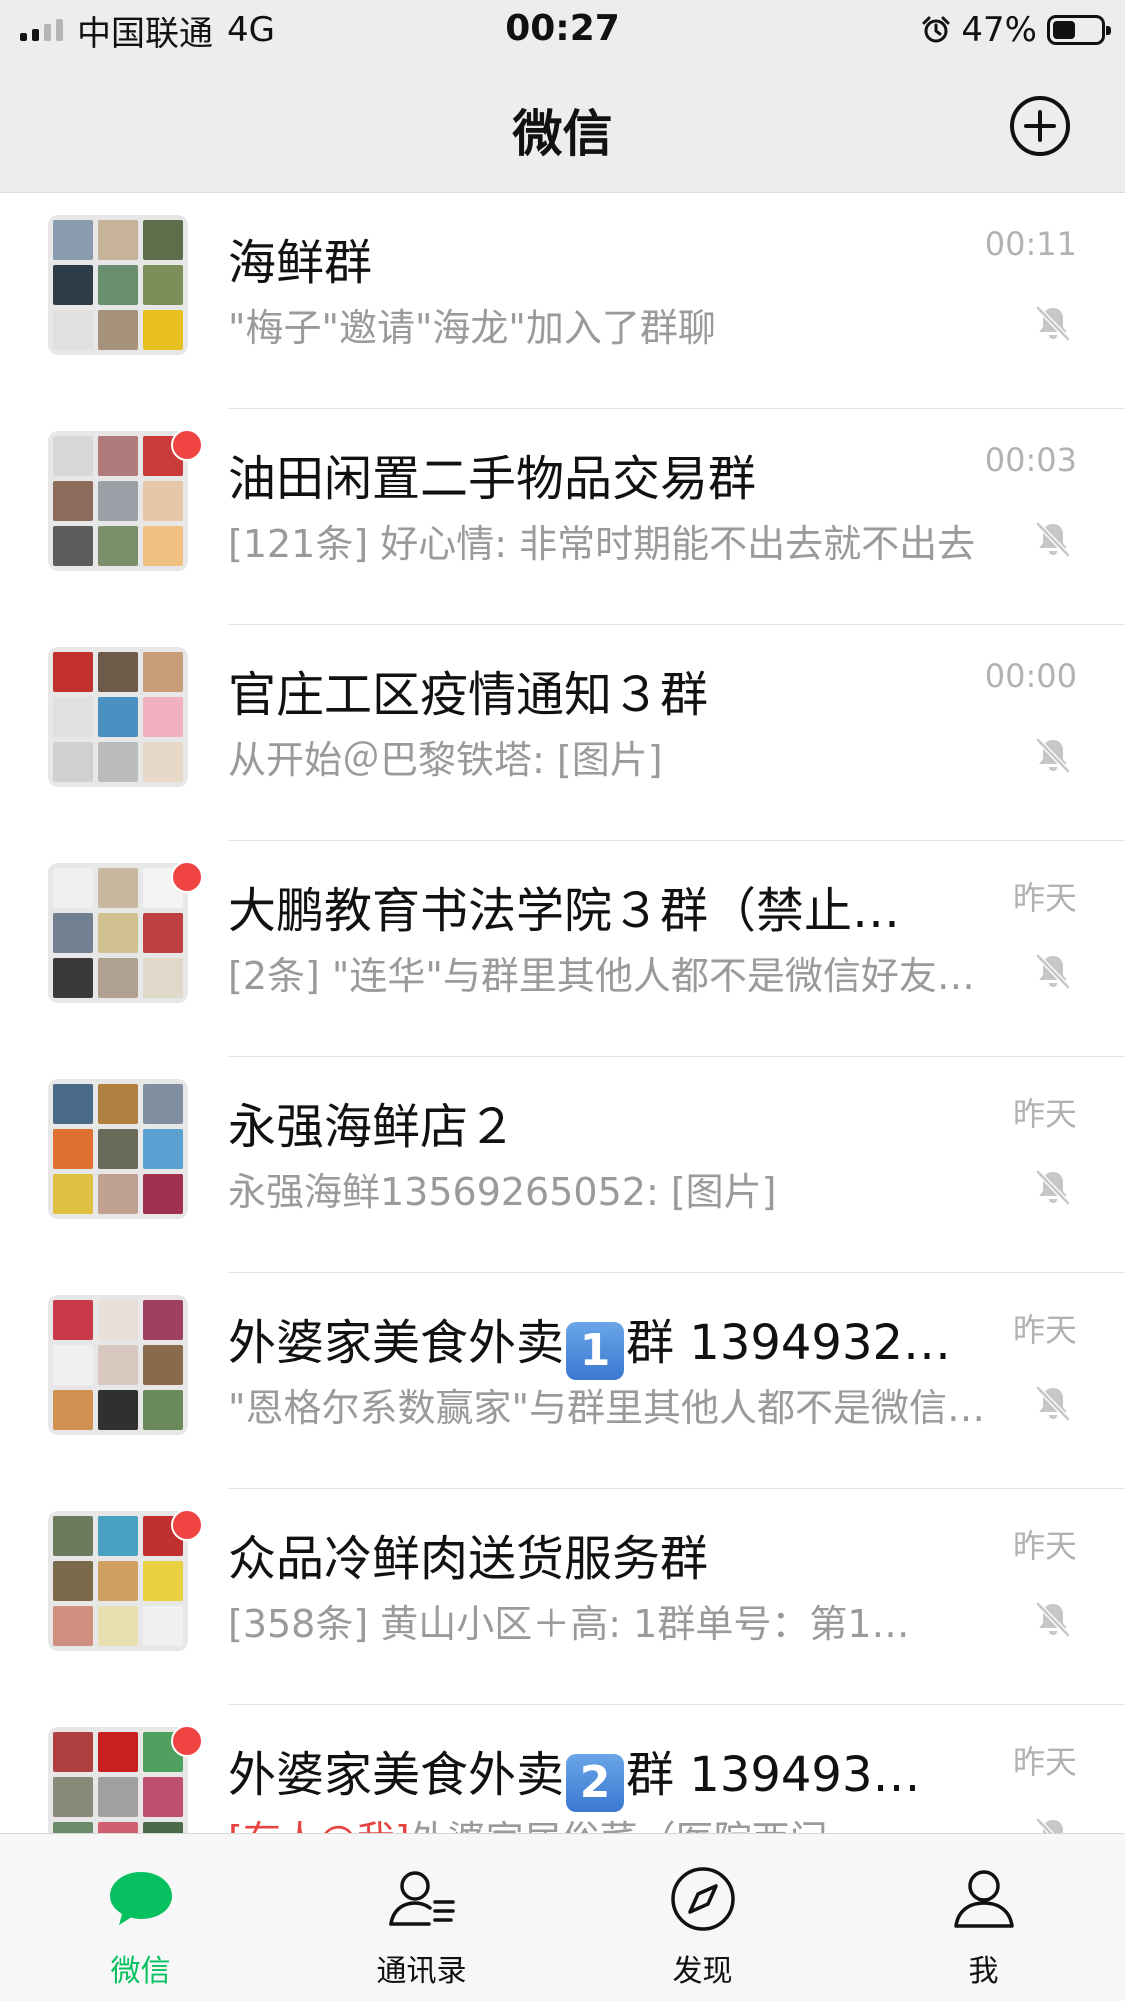  Describe the element at coordinates (595, 1351) in the screenshot. I see `number-emoji-badge: 1` at that location.